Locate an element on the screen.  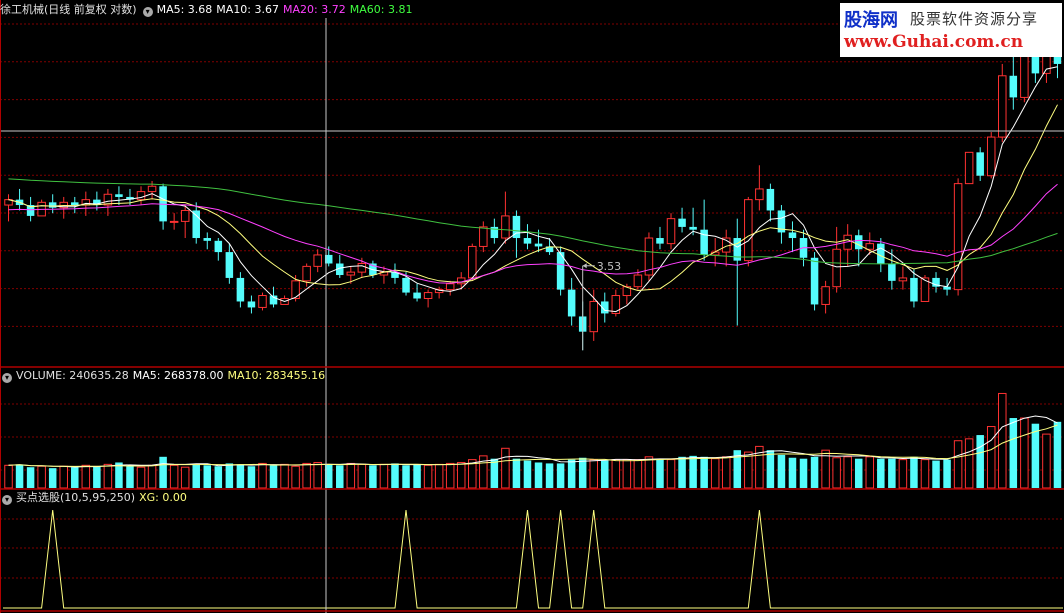
indicator-panel-header: ▾ 买点选股(10,5,95,250) XG: 0.00 is located at coordinates (95, 498).